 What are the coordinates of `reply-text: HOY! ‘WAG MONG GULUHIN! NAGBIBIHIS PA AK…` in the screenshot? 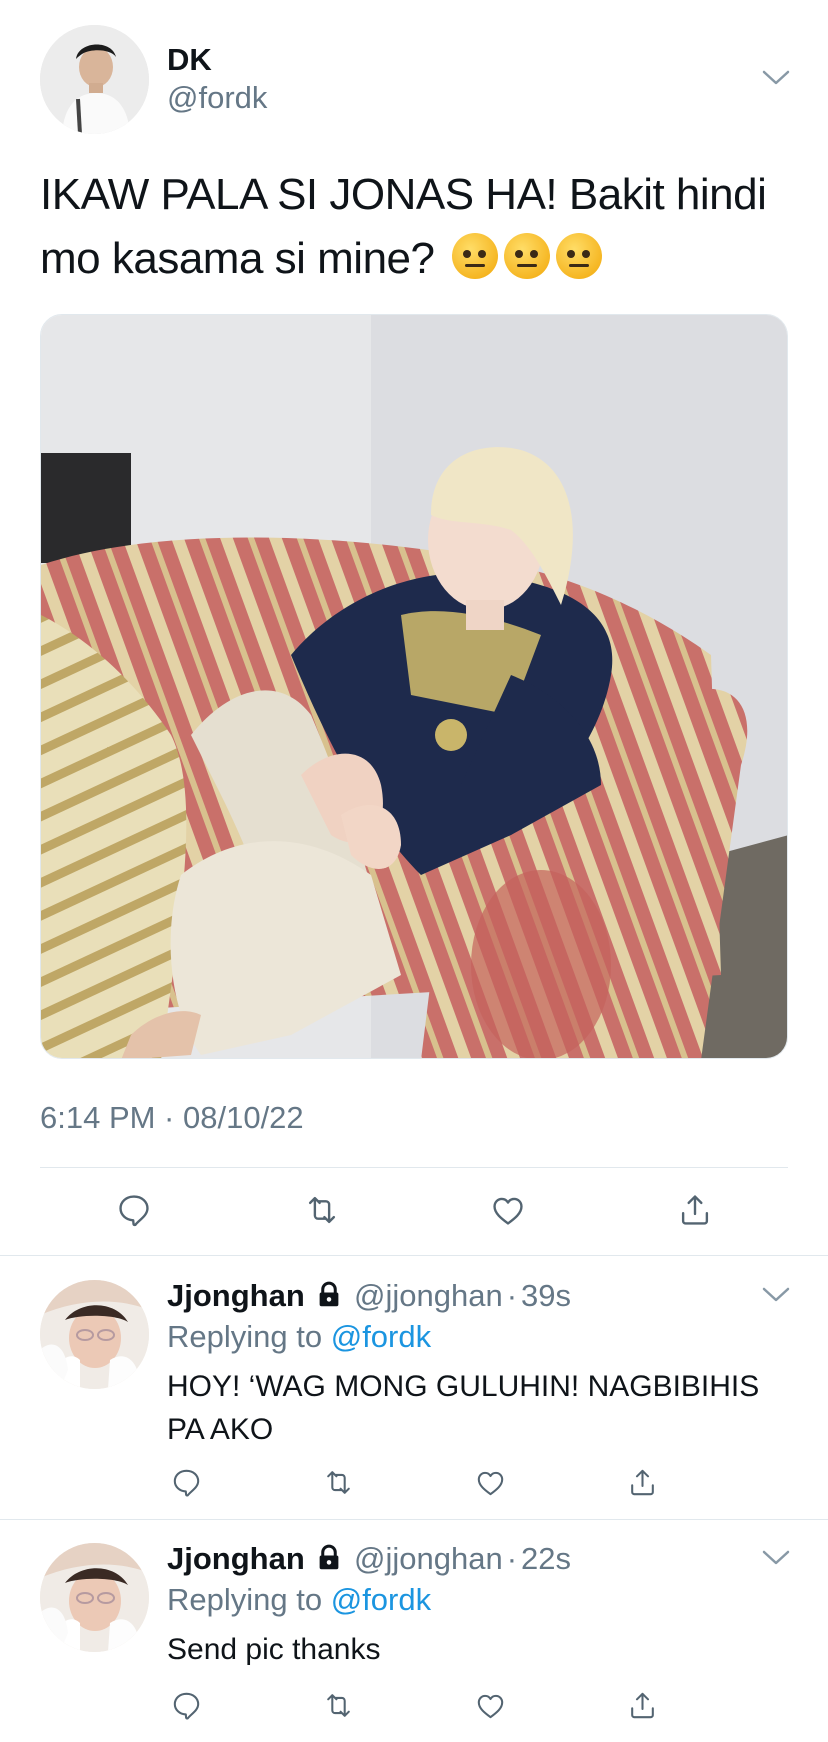 It's located at (463, 1408).